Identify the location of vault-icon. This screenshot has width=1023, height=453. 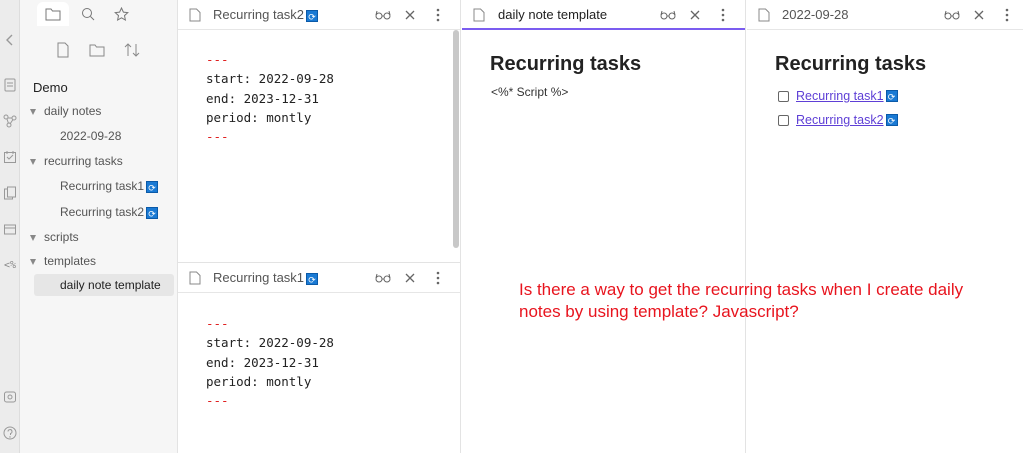
(10, 398).